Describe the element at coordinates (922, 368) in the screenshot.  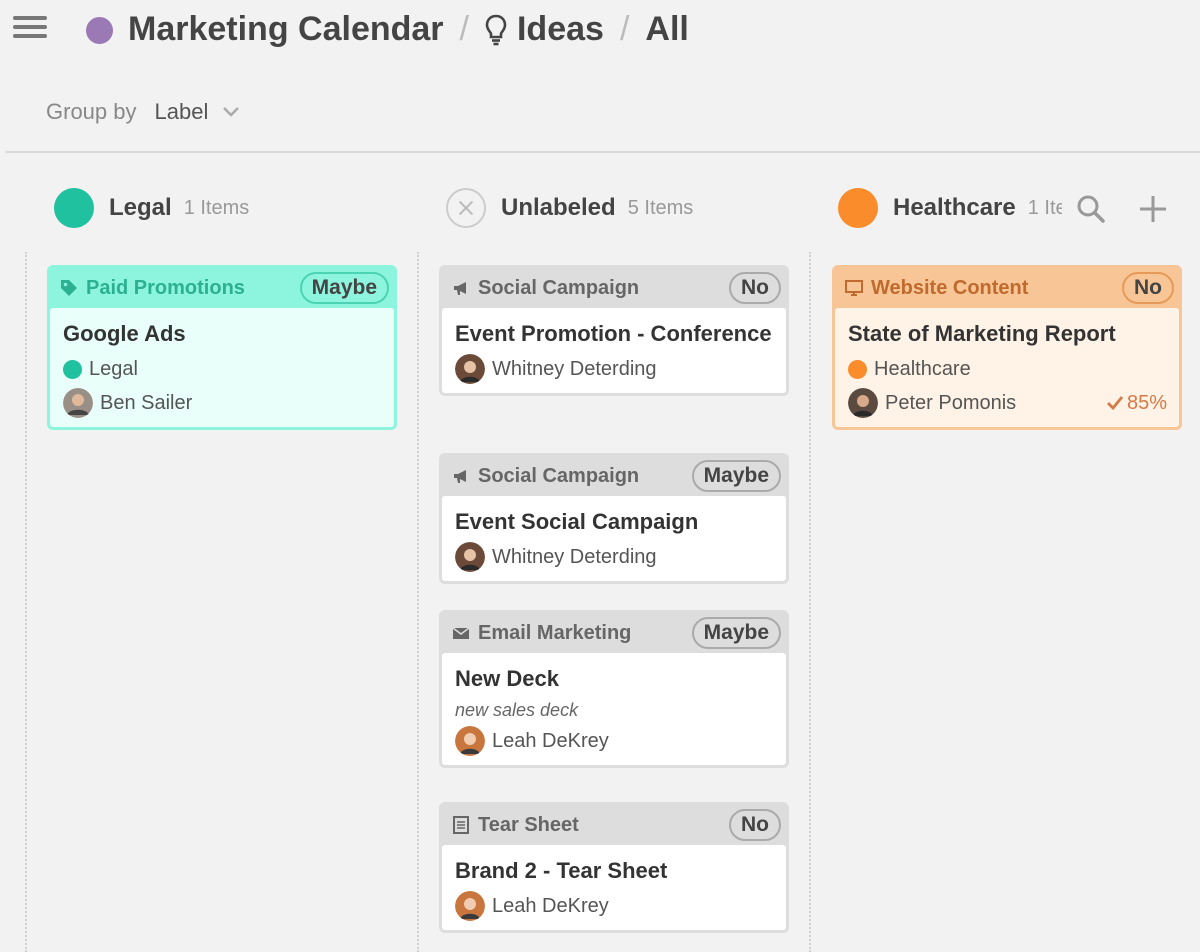
I see `card-label-text: Healthcare` at that location.